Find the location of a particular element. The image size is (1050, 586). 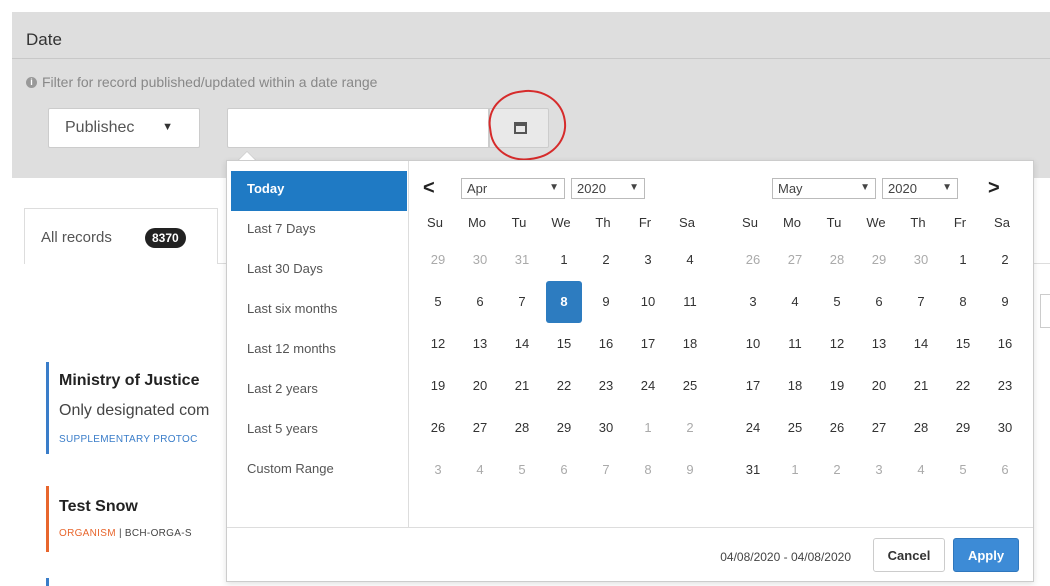

range-option: Last 5 years is located at coordinates (319, 431).